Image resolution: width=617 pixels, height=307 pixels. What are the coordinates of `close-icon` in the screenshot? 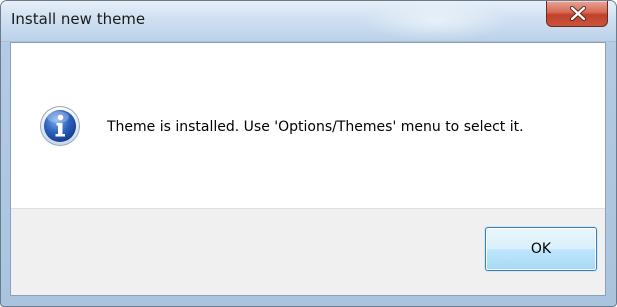 It's located at (578, 13).